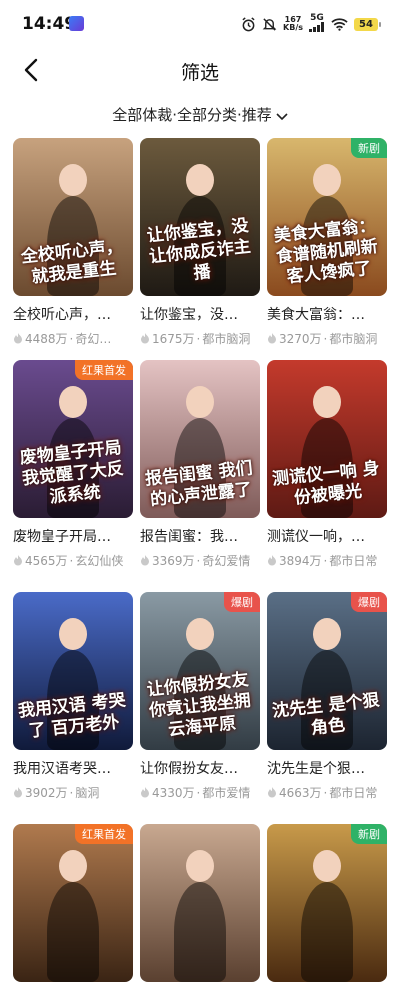  I want to click on drama-card: 测谎仪一响 身份被曝光测谎仪一响，… 3894万 · 都市日常, so click(327, 464).